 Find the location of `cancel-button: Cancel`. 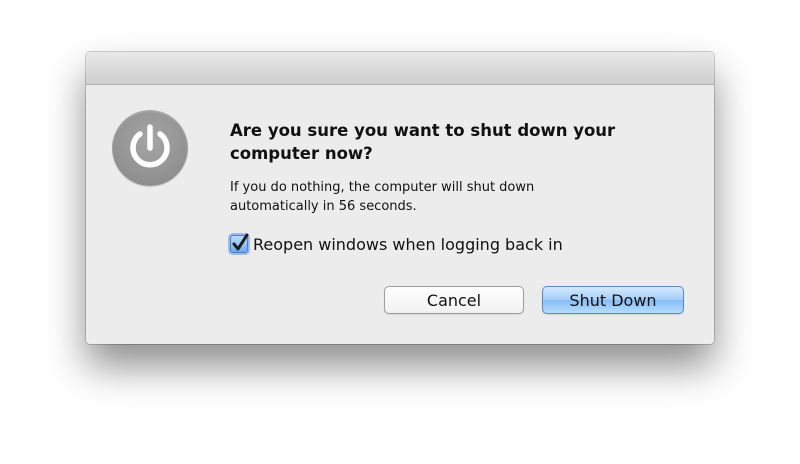

cancel-button: Cancel is located at coordinates (454, 300).